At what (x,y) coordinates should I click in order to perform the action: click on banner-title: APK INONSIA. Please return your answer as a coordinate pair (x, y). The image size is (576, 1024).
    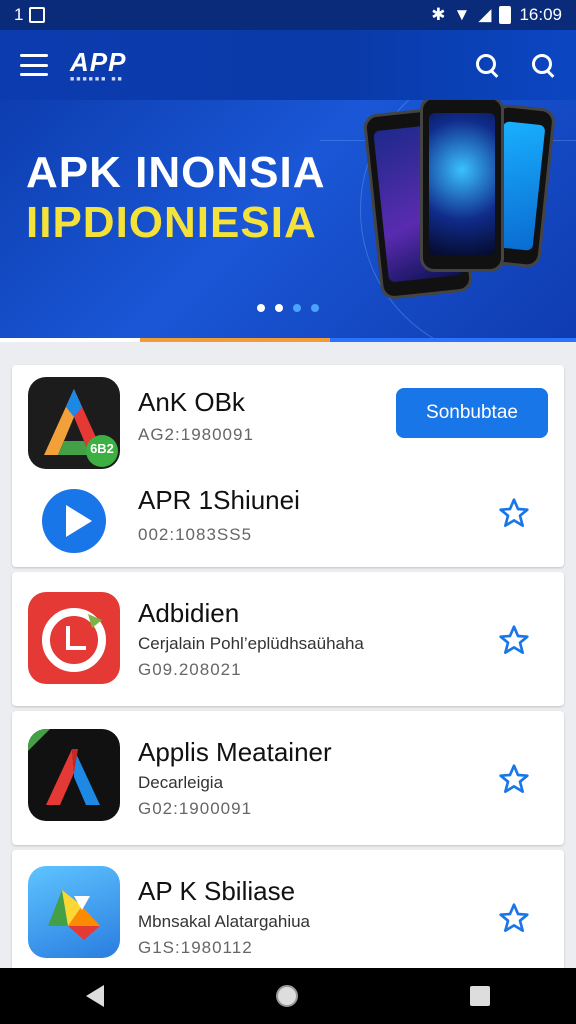
    Looking at the image, I should click on (176, 172).